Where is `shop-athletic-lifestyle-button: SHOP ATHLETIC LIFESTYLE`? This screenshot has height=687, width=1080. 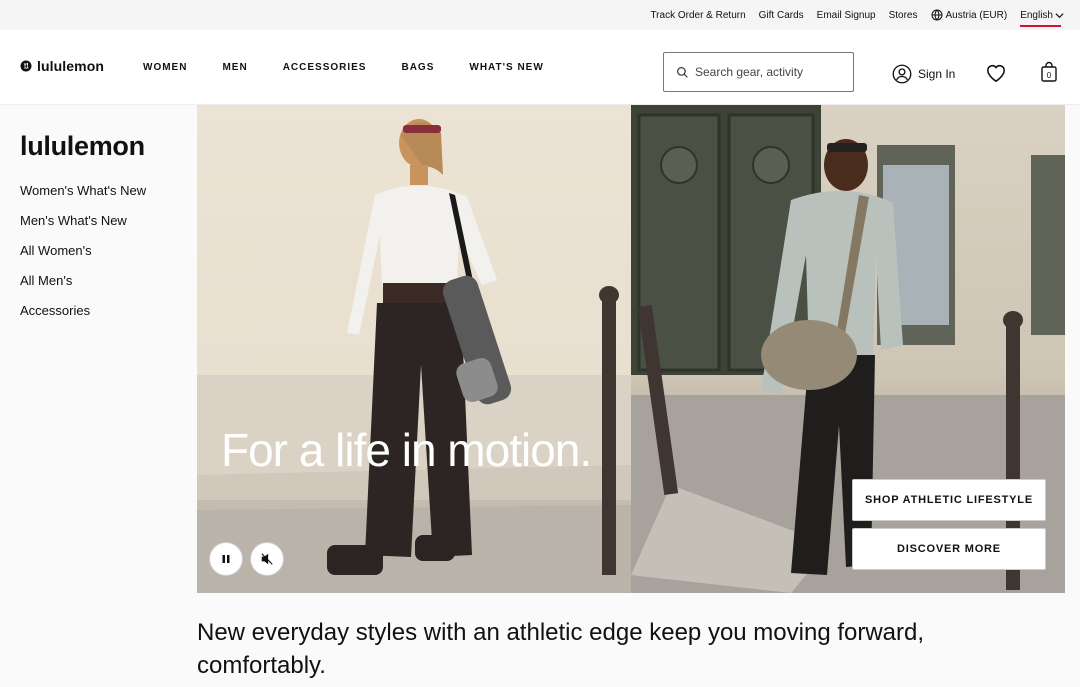 shop-athletic-lifestyle-button: SHOP ATHLETIC LIFESTYLE is located at coordinates (949, 500).